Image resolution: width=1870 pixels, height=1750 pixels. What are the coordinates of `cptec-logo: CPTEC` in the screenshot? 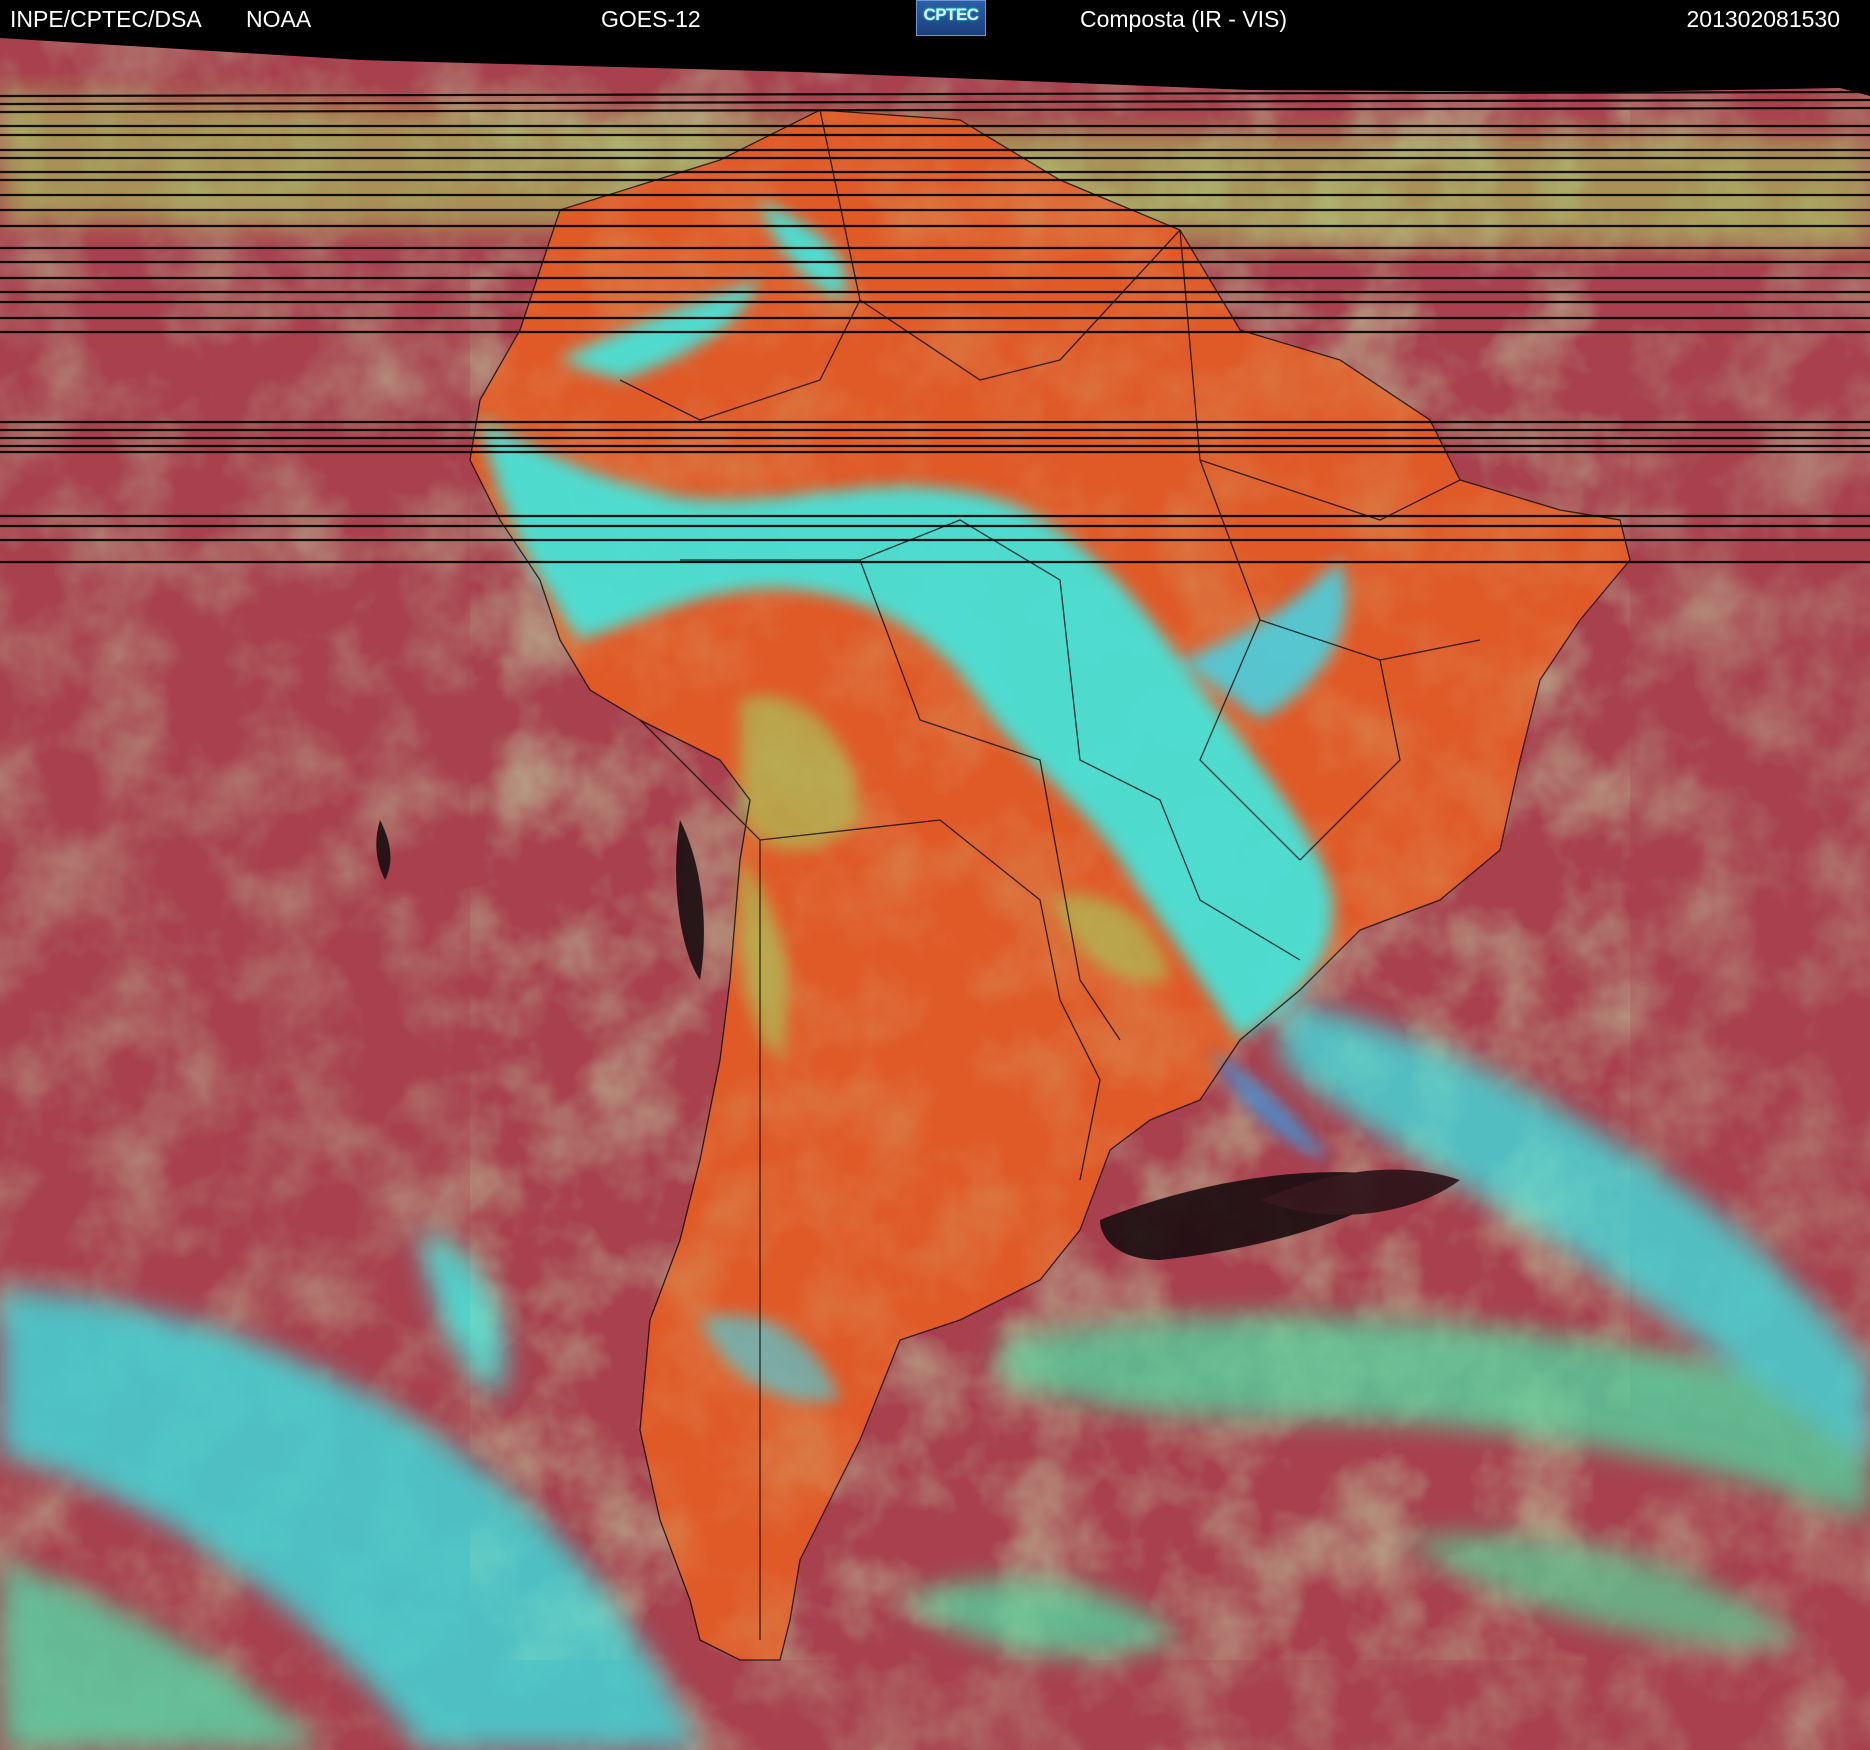 It's located at (951, 18).